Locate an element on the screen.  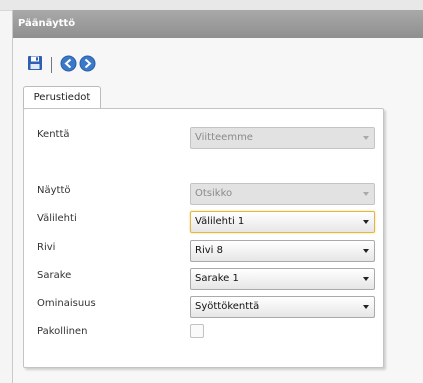
kentta-value: Viitteemme is located at coordinates (224, 137).